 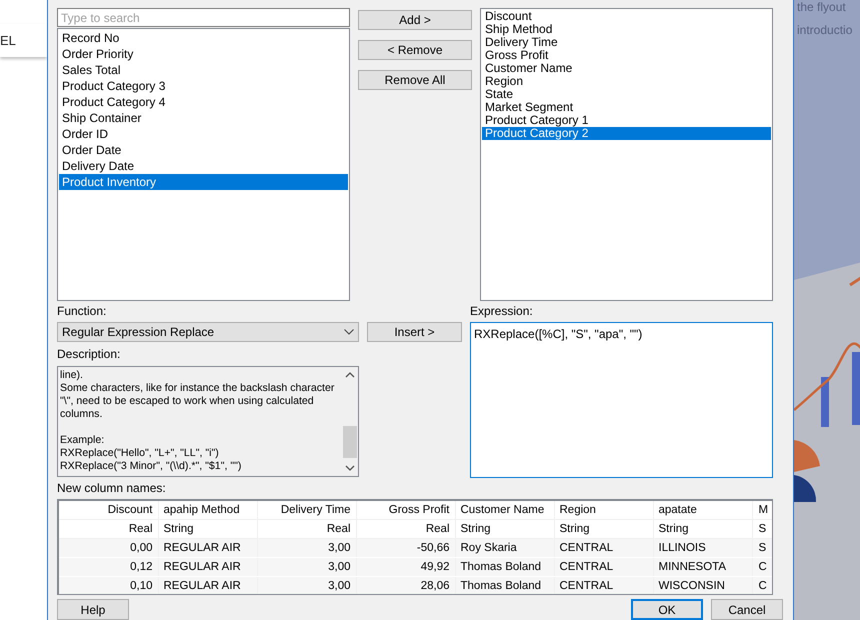 I want to click on list-item: Sales Total, so click(x=203, y=70).